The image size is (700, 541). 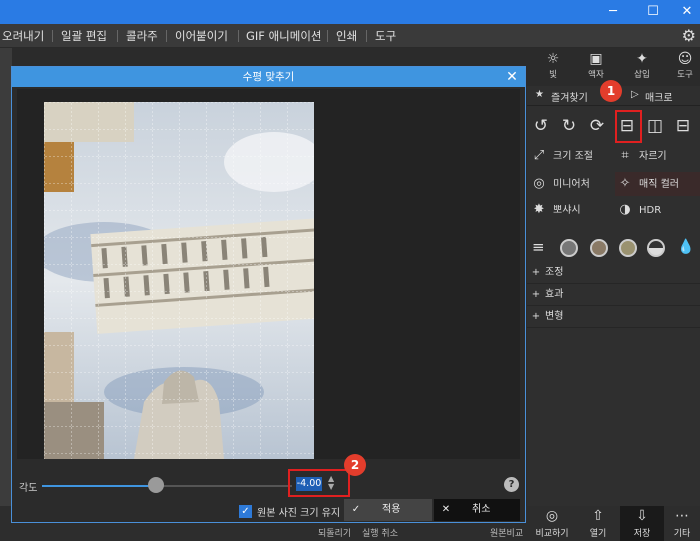 What do you see at coordinates (553, 68) in the screenshot?
I see `light-tool: ☼ 빛` at bounding box center [553, 68].